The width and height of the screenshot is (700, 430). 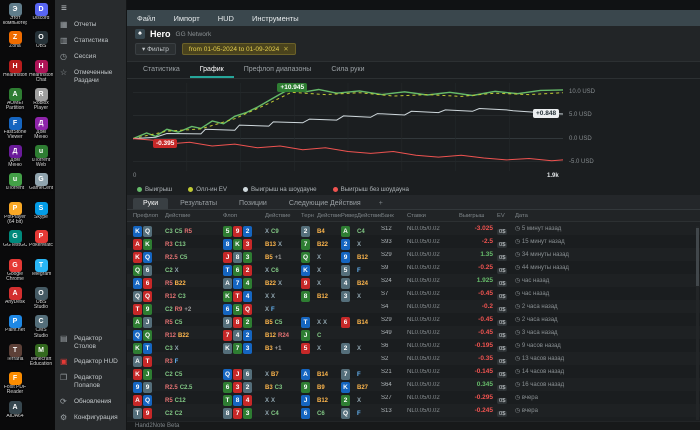 I want to click on desktop-icon-paint-net: P Paint.net, so click(x=15, y=324).